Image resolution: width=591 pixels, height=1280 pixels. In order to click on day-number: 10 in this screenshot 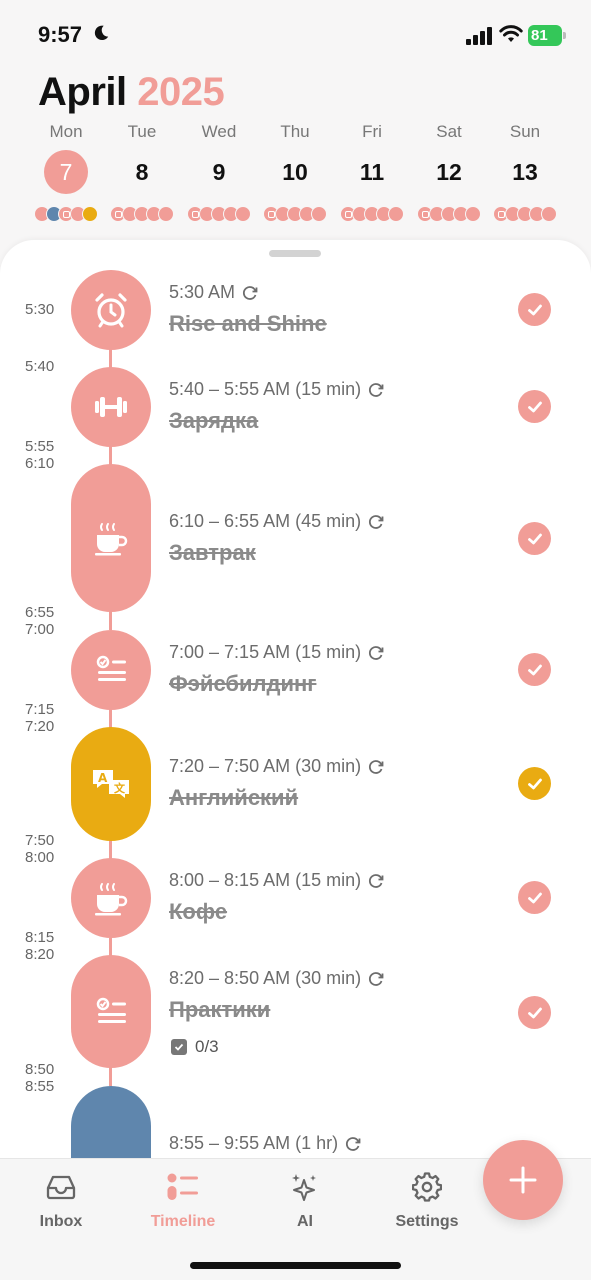, I will do `click(295, 172)`.